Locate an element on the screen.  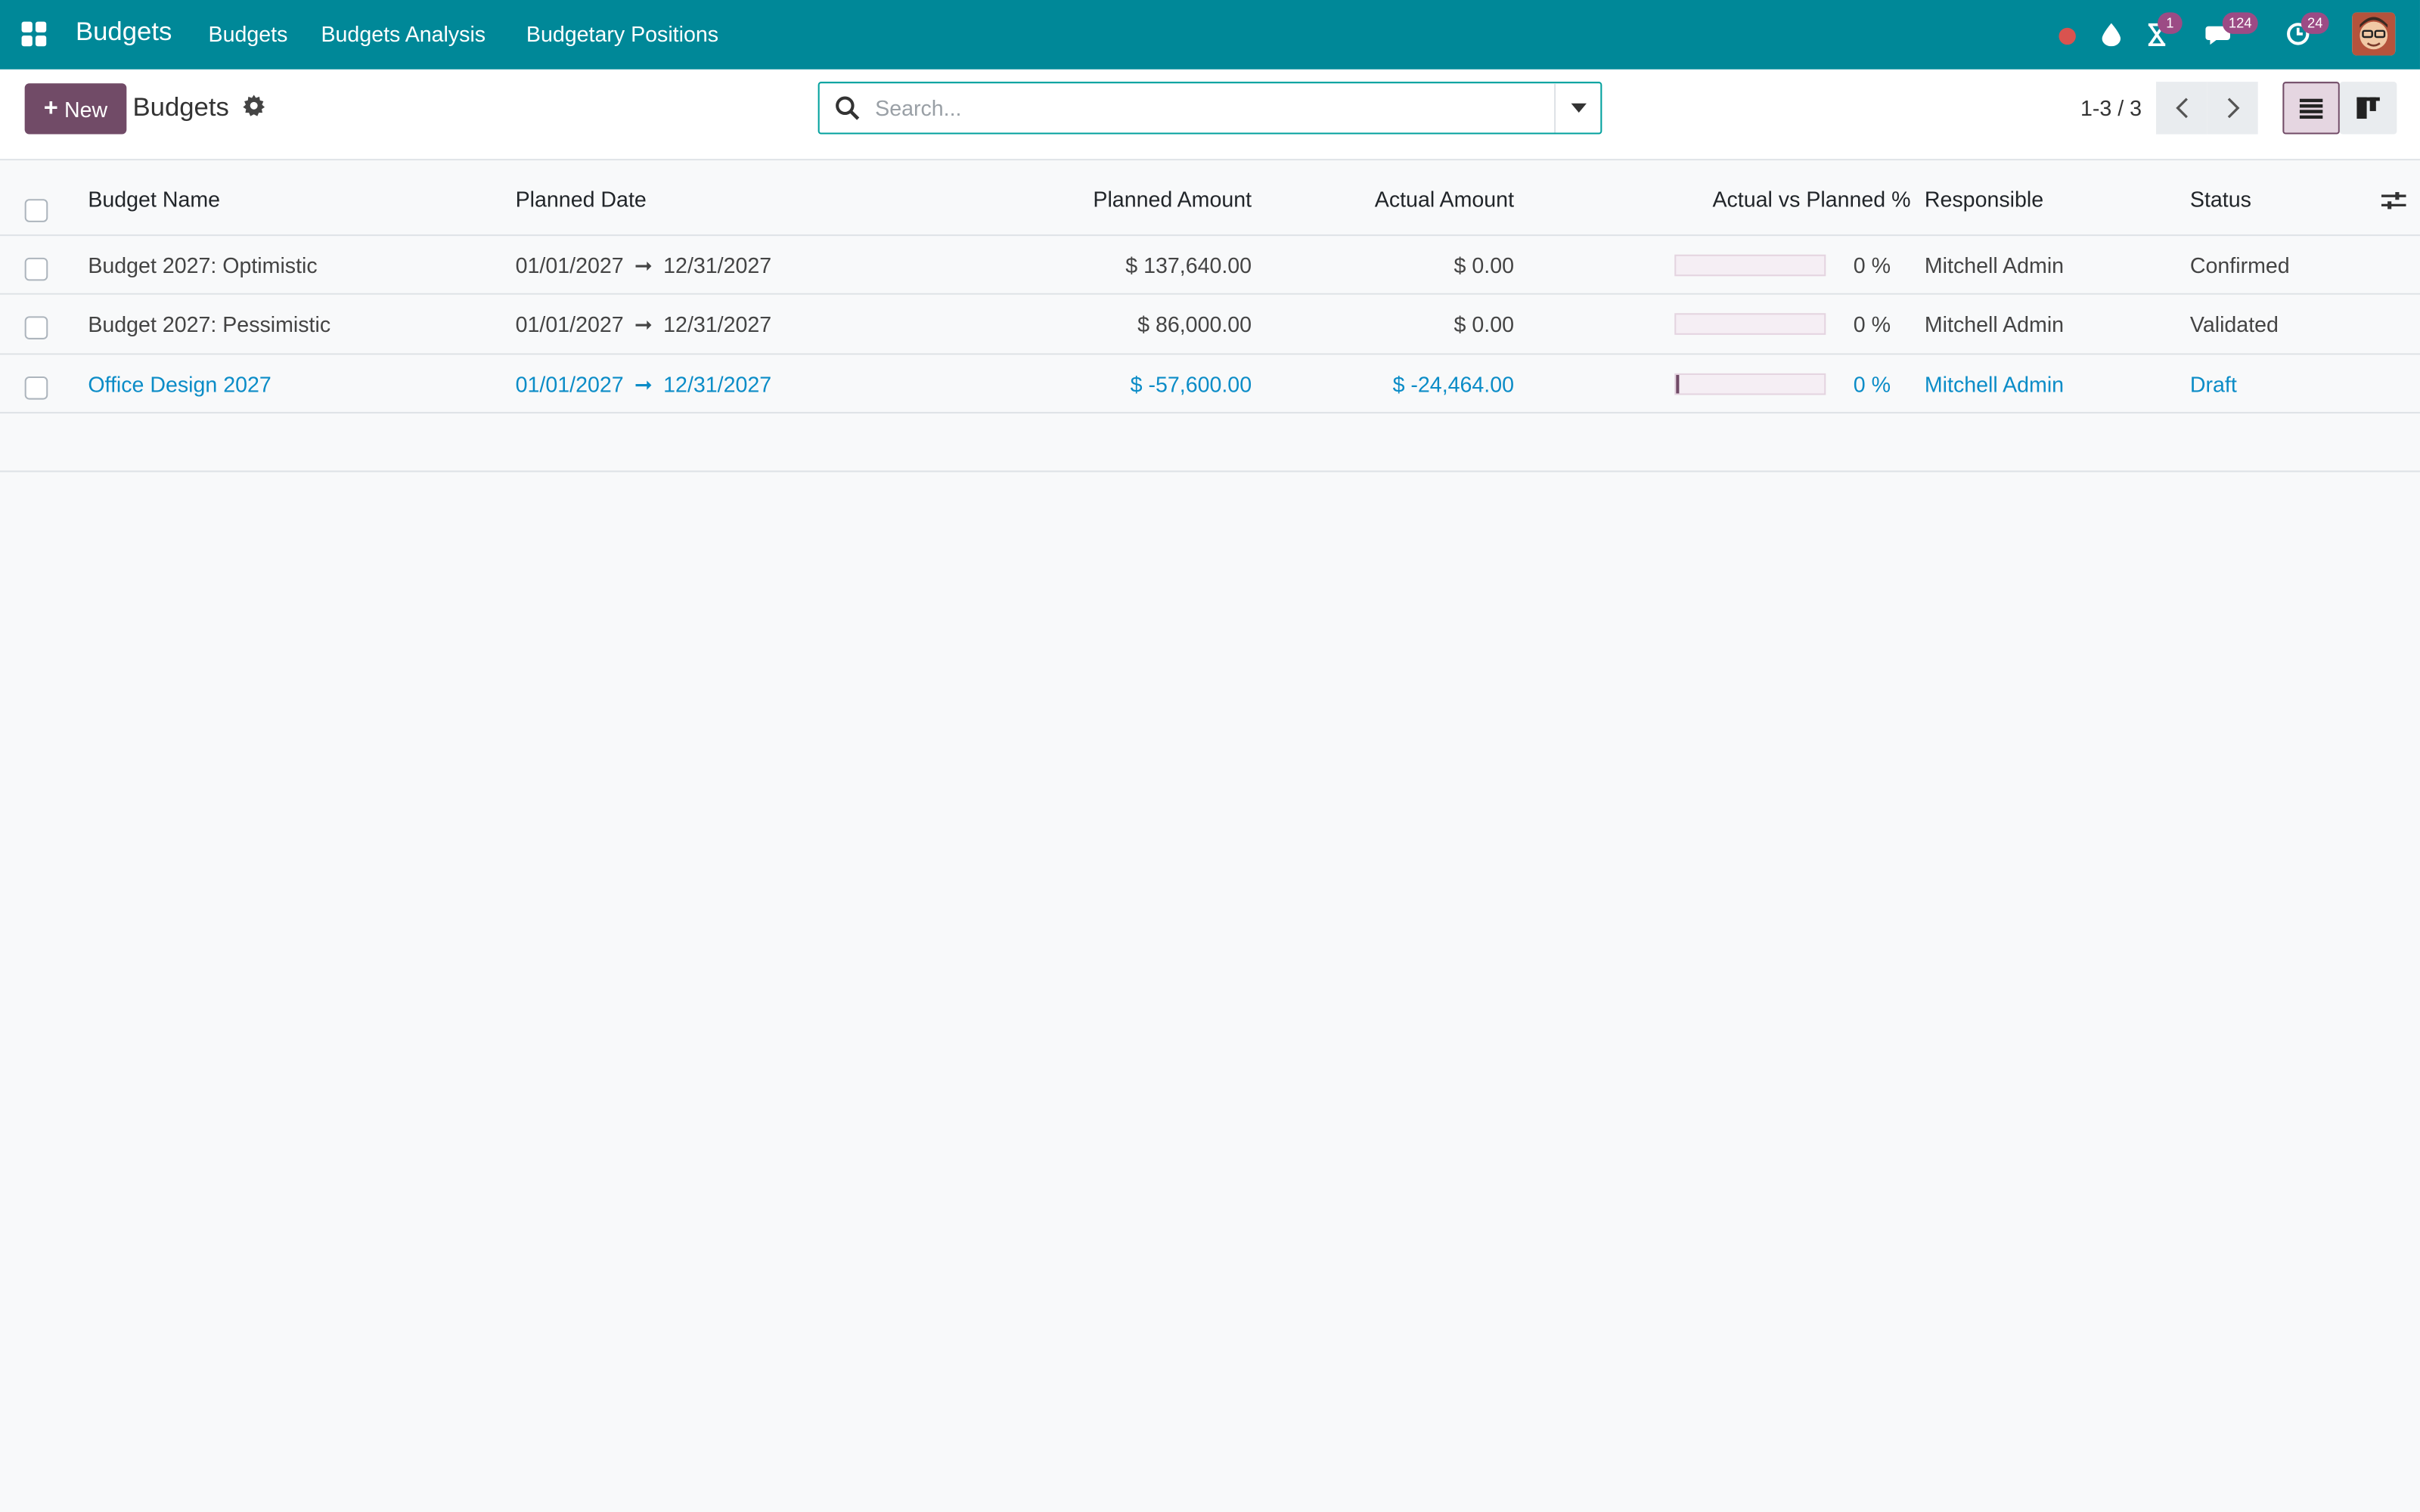
menu-budgets-analysis: Budgets Analysis is located at coordinates (403, 34).